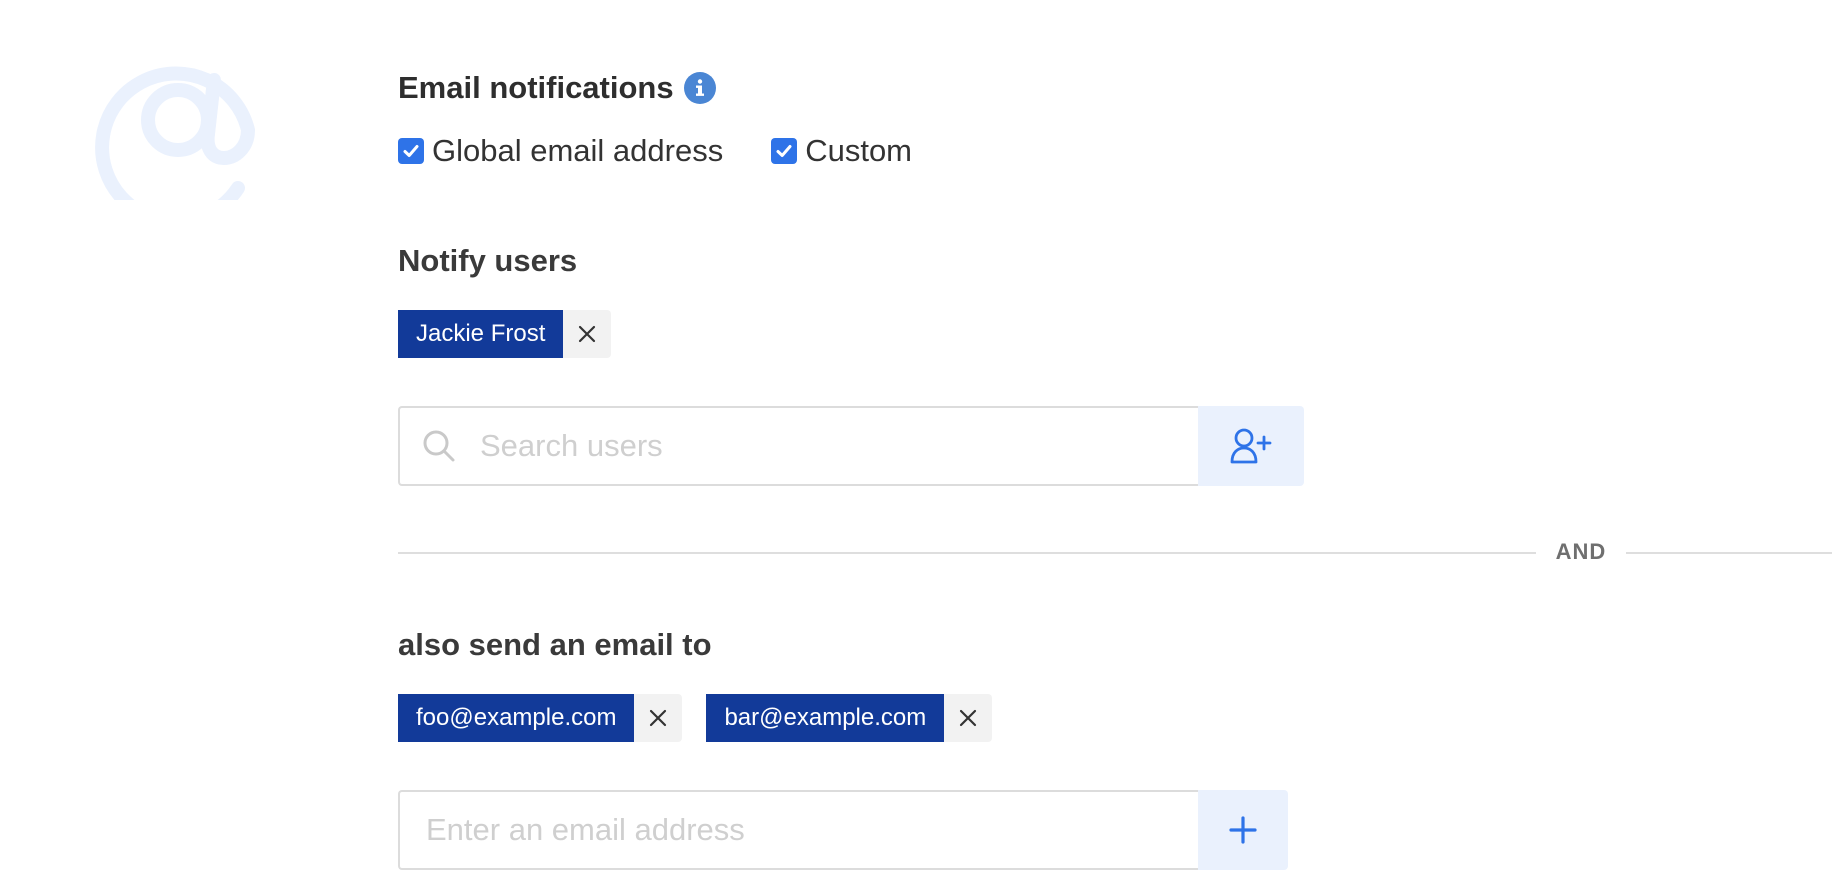 This screenshot has width=1832, height=892. I want to click on at-logo-icon, so click(175, 124).